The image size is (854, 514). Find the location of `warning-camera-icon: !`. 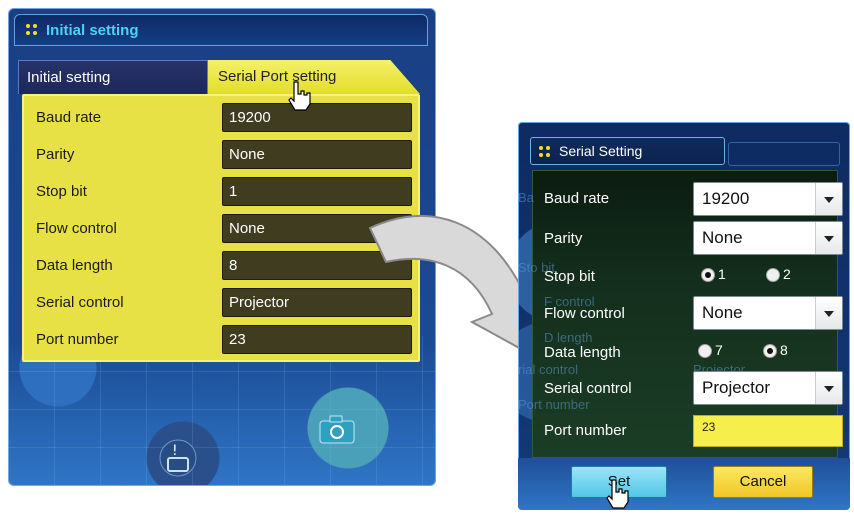

warning-camera-icon: ! is located at coordinates (178, 458).